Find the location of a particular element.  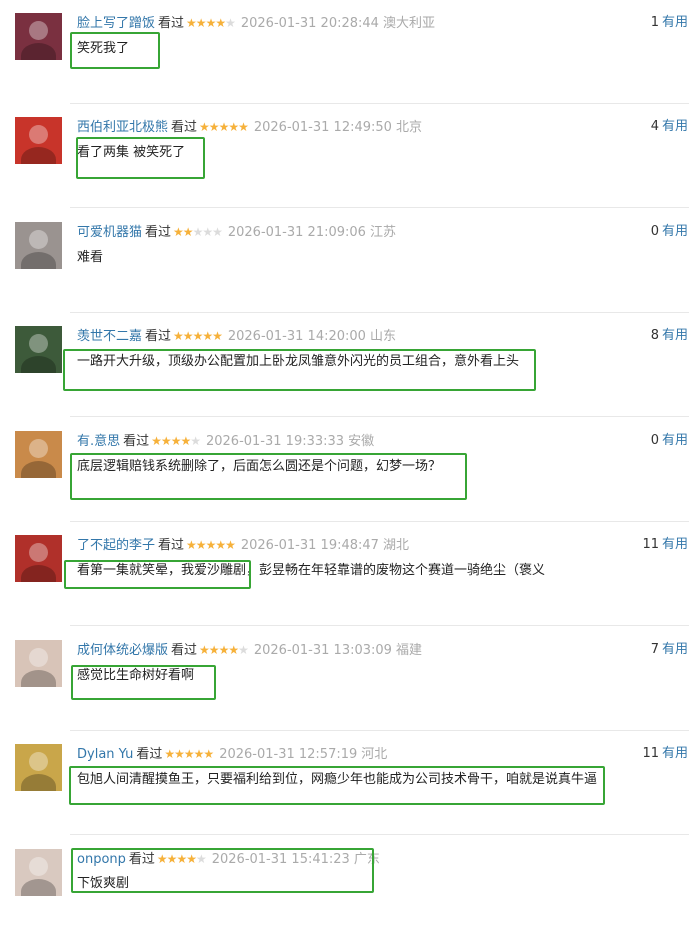

useful-votes: 0 有用 is located at coordinates (669, 232).